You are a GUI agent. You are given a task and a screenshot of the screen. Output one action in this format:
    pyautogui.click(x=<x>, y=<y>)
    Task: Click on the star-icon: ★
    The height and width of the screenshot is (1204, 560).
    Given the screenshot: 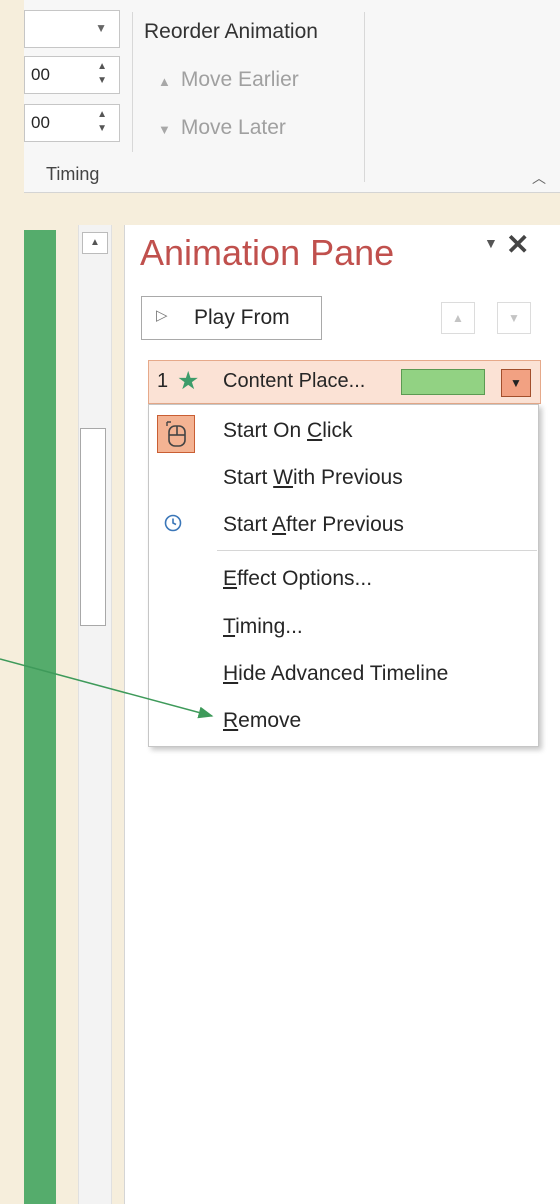 What is the action you would take?
    pyautogui.click(x=188, y=381)
    